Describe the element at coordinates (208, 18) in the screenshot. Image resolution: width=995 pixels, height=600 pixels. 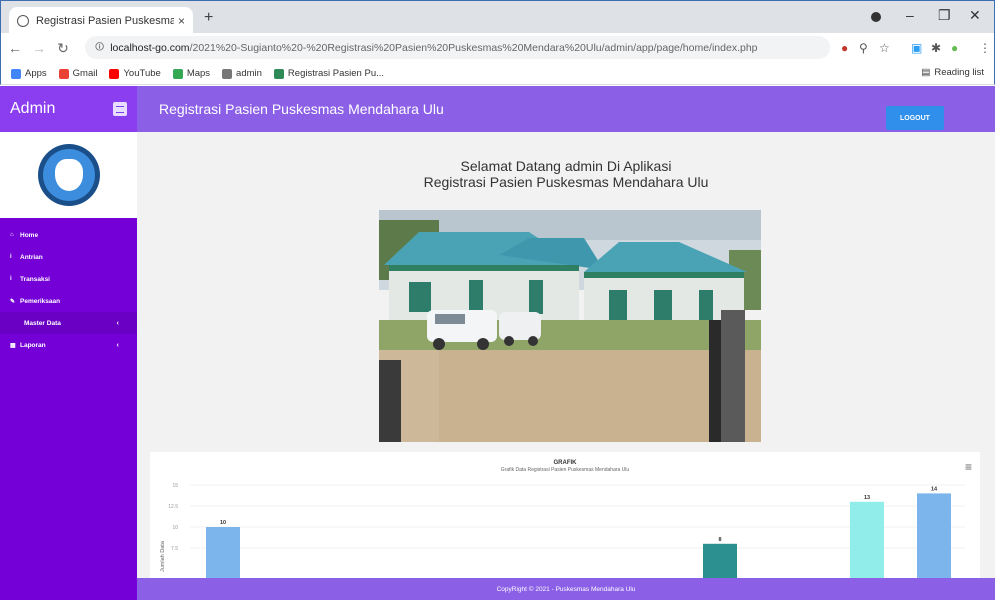
I see `new-tab-button: +` at that location.